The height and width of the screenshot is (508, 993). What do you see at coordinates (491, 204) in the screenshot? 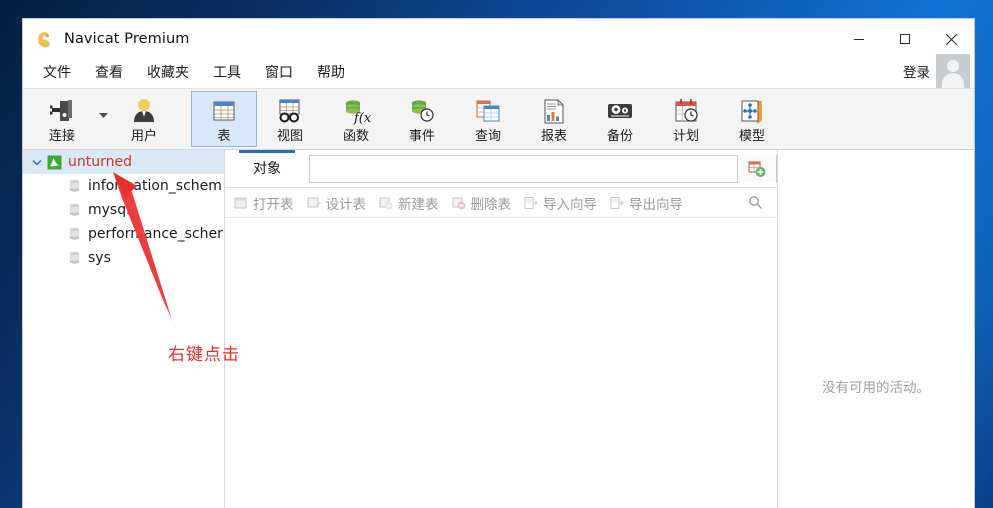
I see `action-label-delete-table: 删除表` at bounding box center [491, 204].